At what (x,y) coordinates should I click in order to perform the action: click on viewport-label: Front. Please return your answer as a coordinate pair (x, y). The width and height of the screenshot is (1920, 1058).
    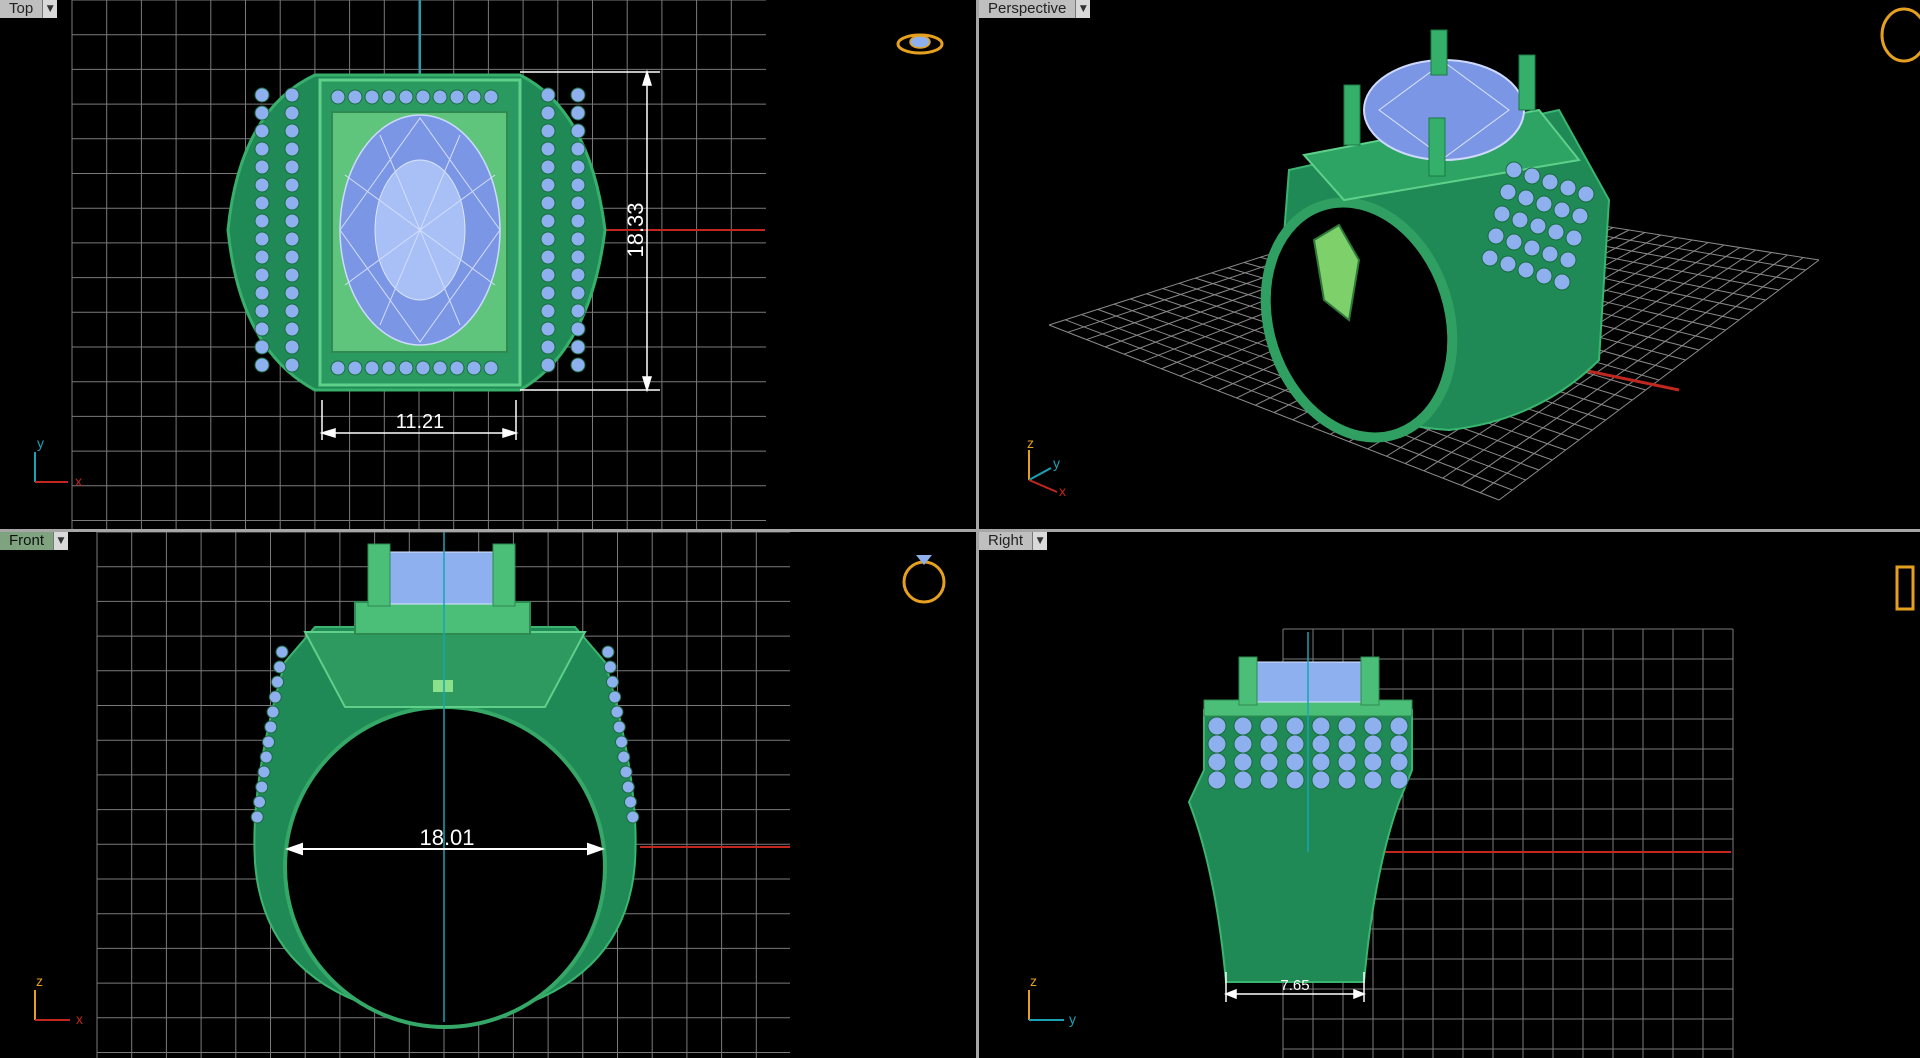
    Looking at the image, I should click on (27, 541).